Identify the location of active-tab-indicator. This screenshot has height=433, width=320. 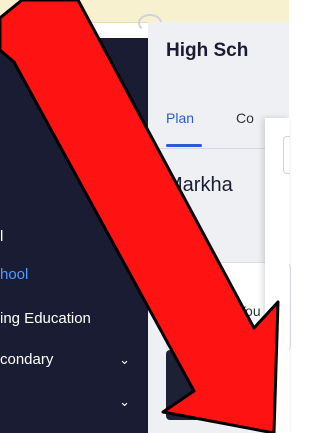
(184, 145).